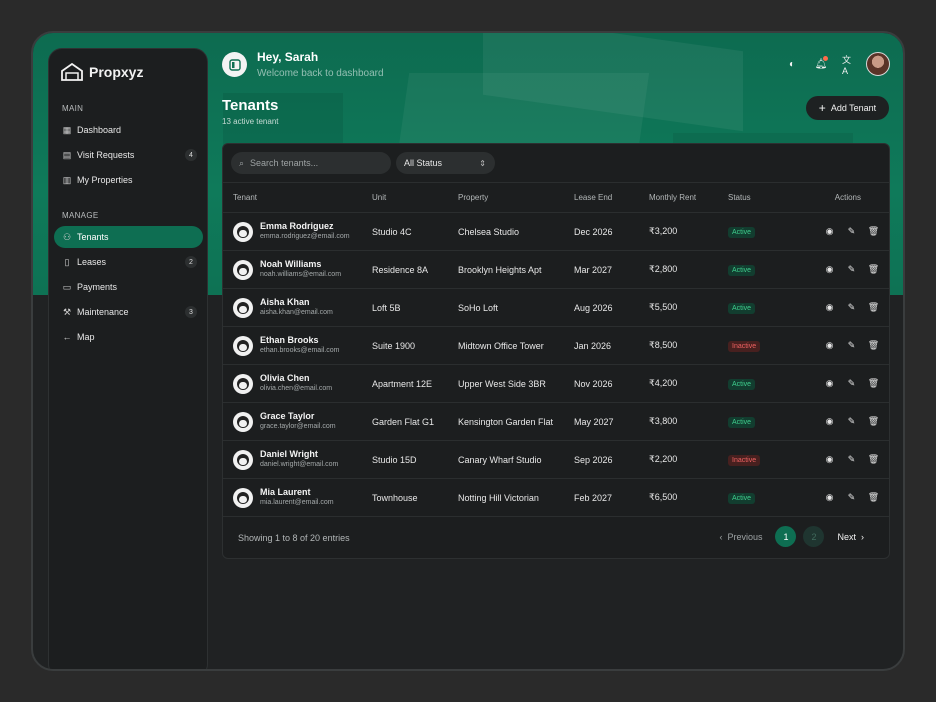  Describe the element at coordinates (67, 129) in the screenshot. I see `grid-icon: ▦` at that location.